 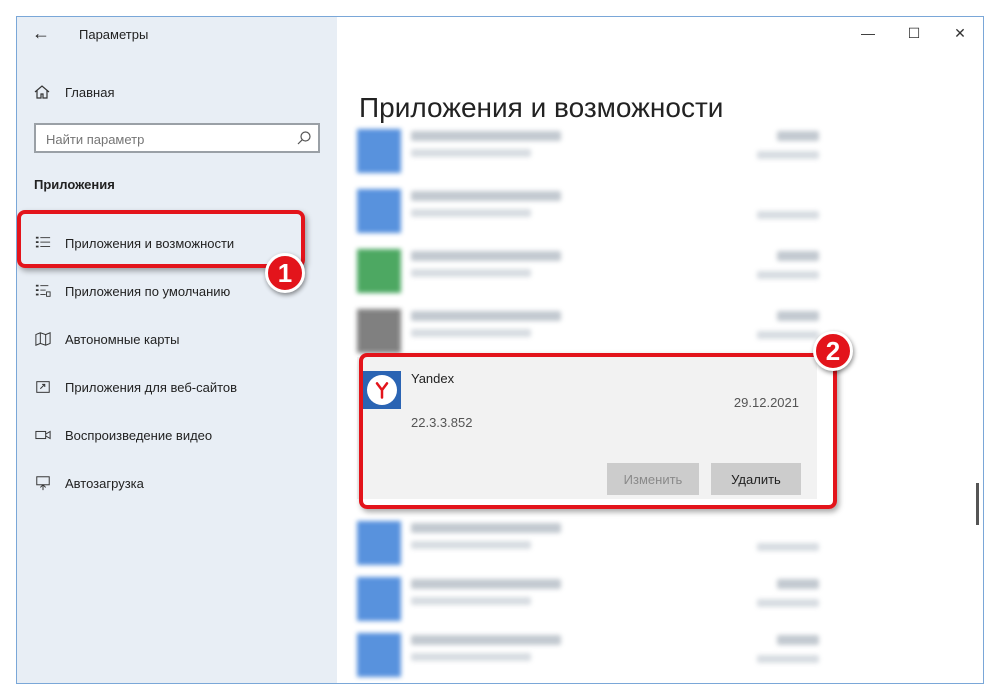 I want to click on home-link: Главная, so click(x=73, y=92).